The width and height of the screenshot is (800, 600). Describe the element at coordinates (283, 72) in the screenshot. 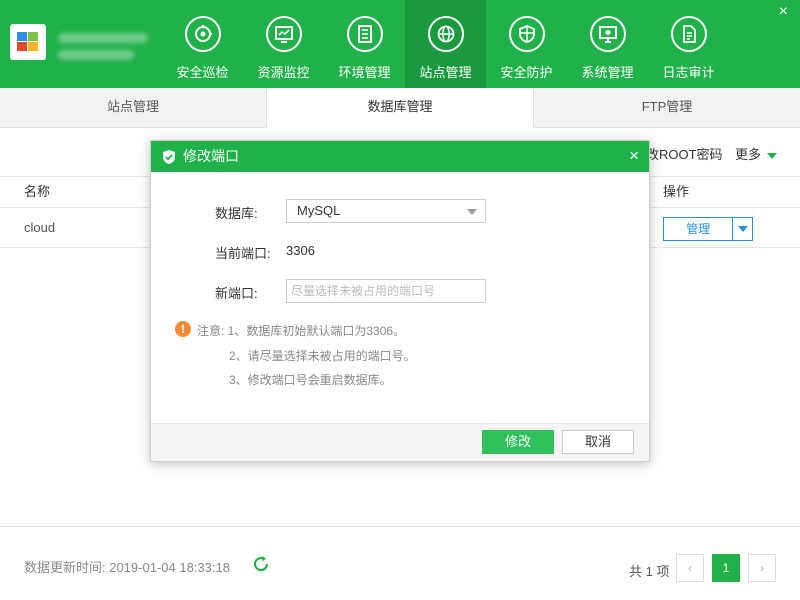

I see `nav-label: 资源监控` at that location.